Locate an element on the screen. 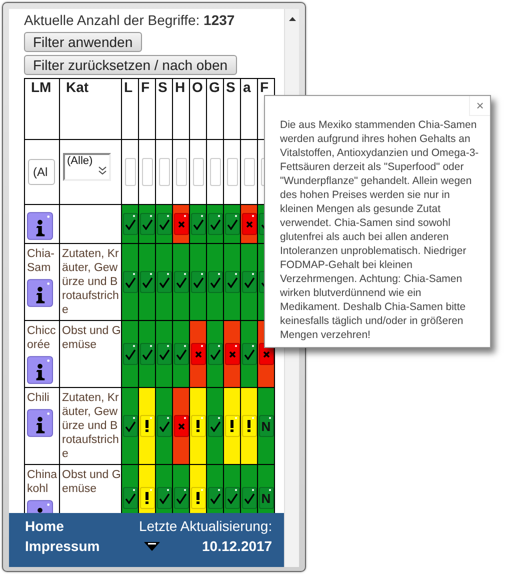 The image size is (512, 575). update-label: Letzte Aktualisierung: is located at coordinates (205, 526).